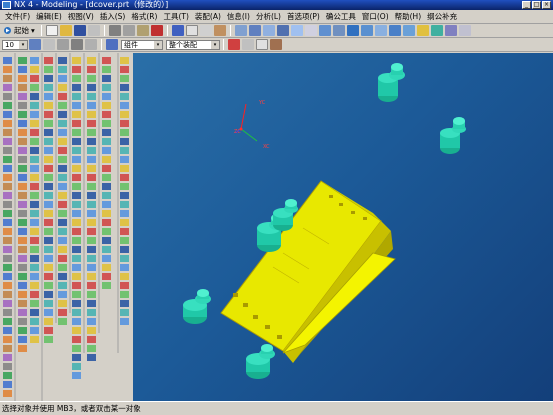 The width and height of the screenshot is (553, 415). What do you see at coordinates (380, 30) in the screenshot?
I see `isometric-view-icon` at bounding box center [380, 30].